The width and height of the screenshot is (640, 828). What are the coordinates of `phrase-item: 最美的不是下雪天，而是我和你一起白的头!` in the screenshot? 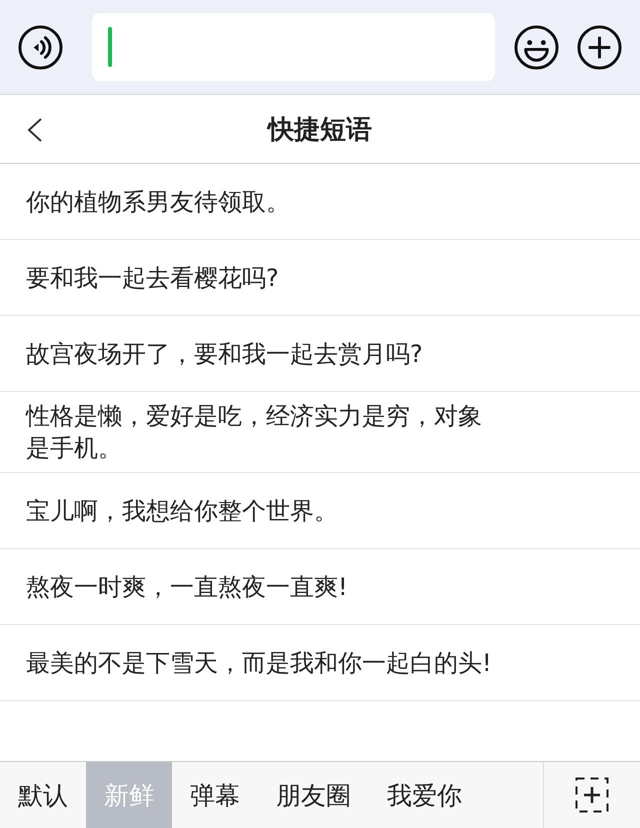 It's located at (320, 663).